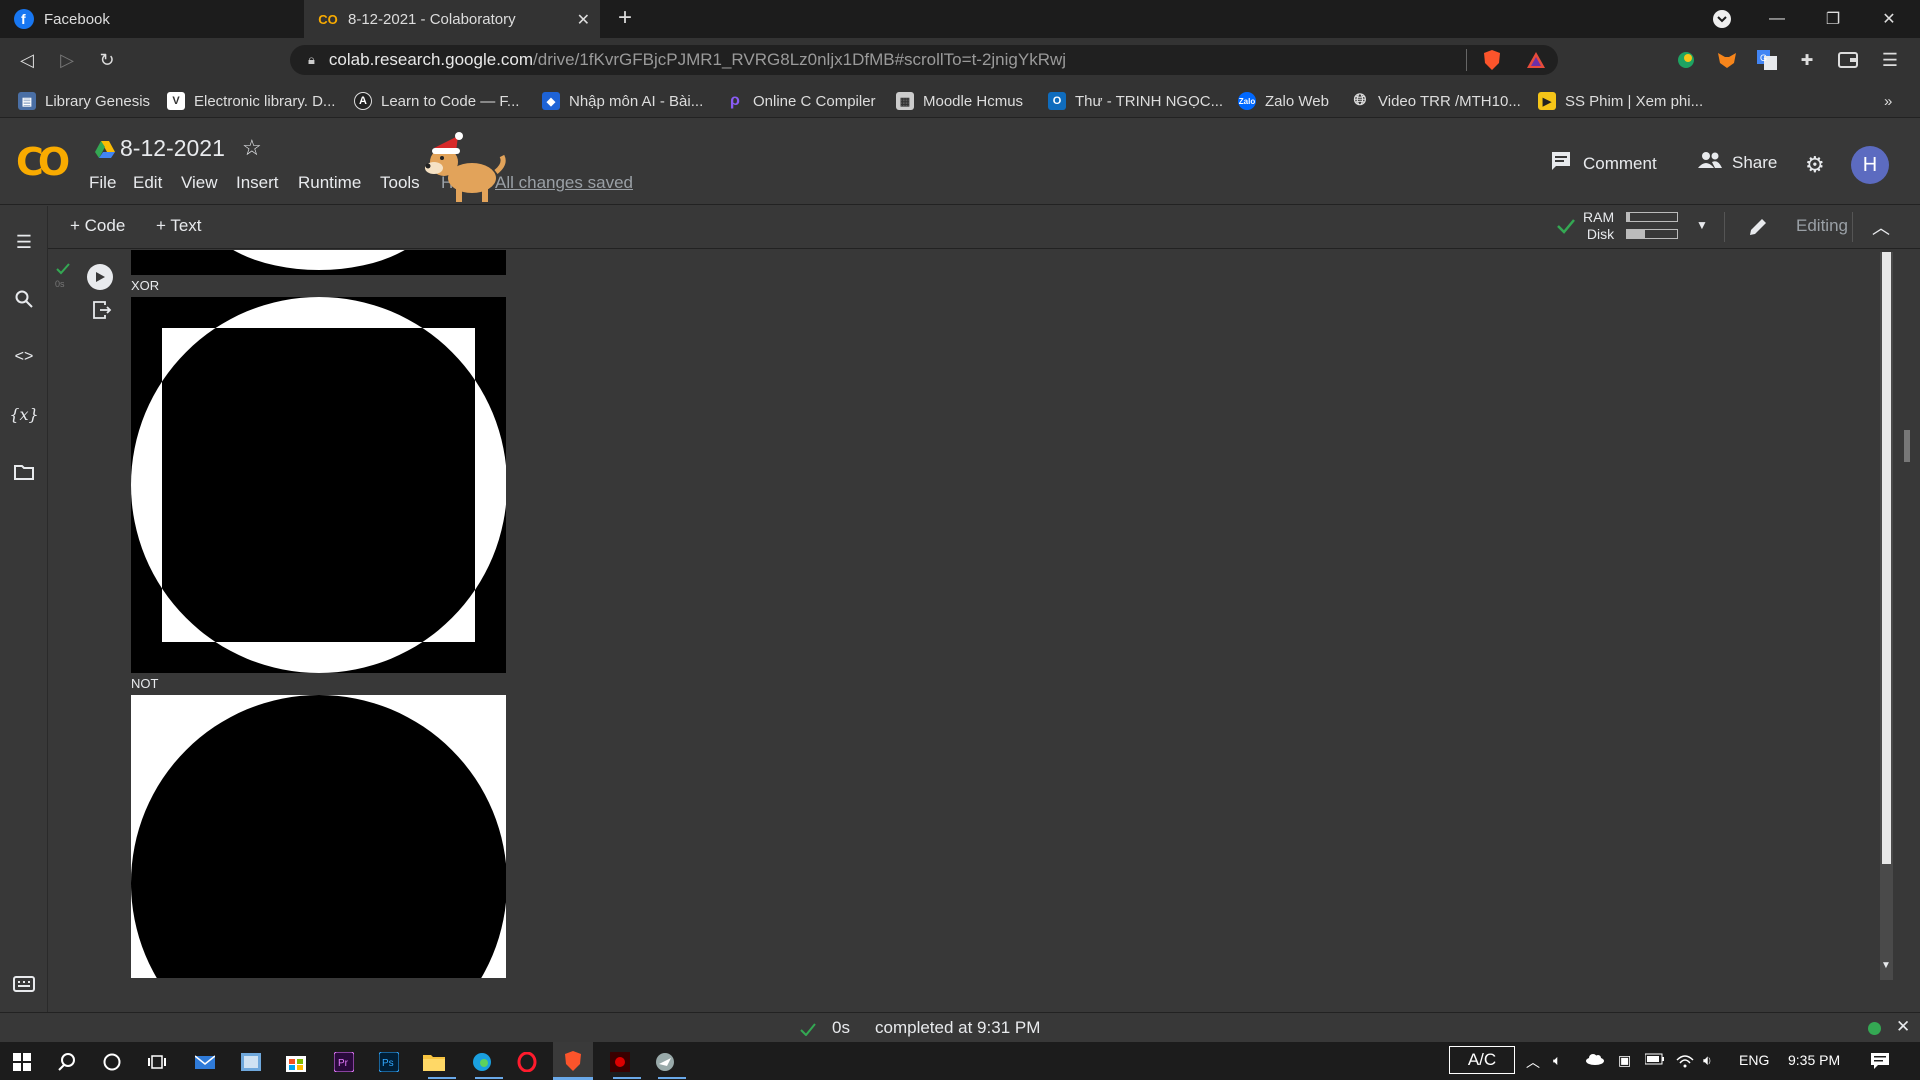  What do you see at coordinates (252, 148) in the screenshot?
I see `star-icon: ☆` at bounding box center [252, 148].